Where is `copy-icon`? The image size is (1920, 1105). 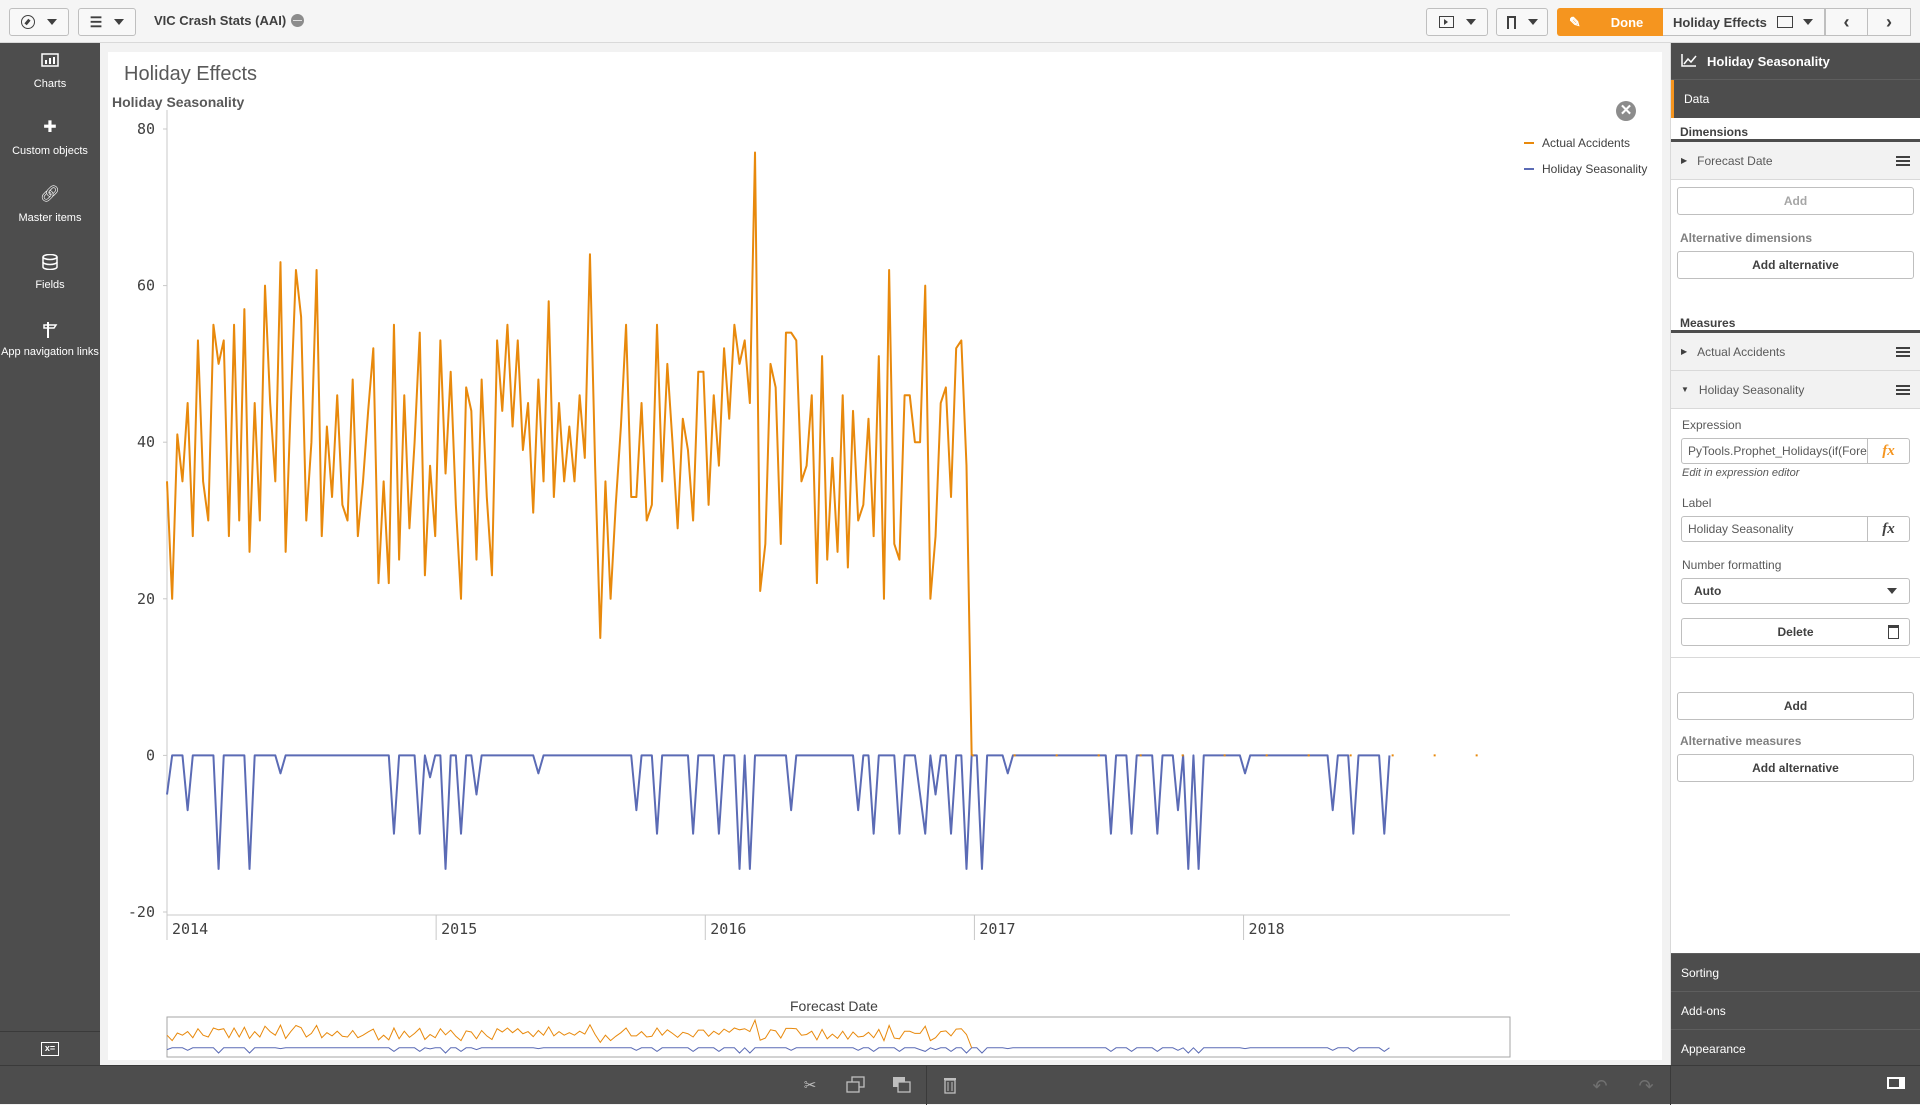
copy-icon is located at coordinates (856, 1086).